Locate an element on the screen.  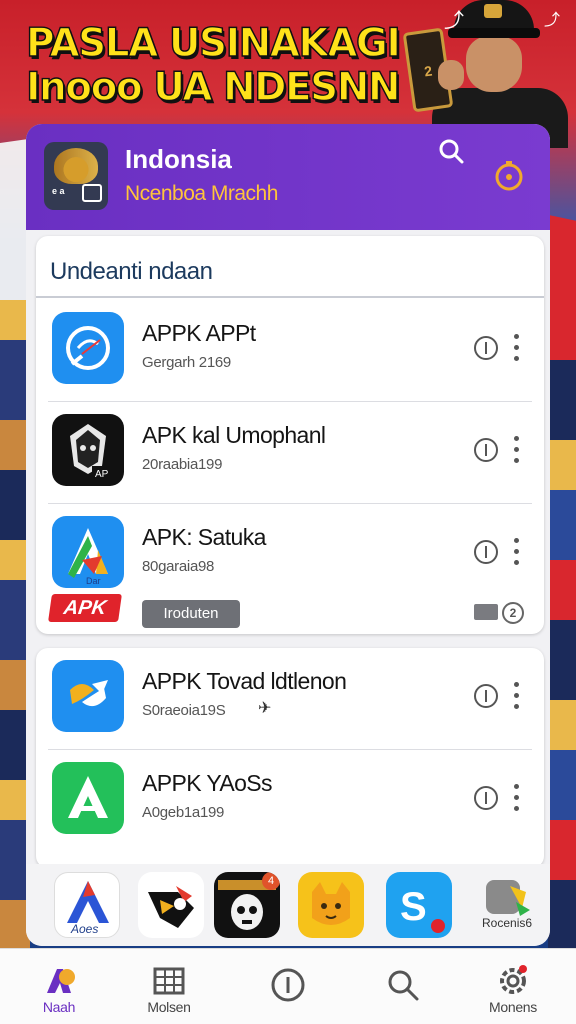
mail-icon is located at coordinates (486, 612).